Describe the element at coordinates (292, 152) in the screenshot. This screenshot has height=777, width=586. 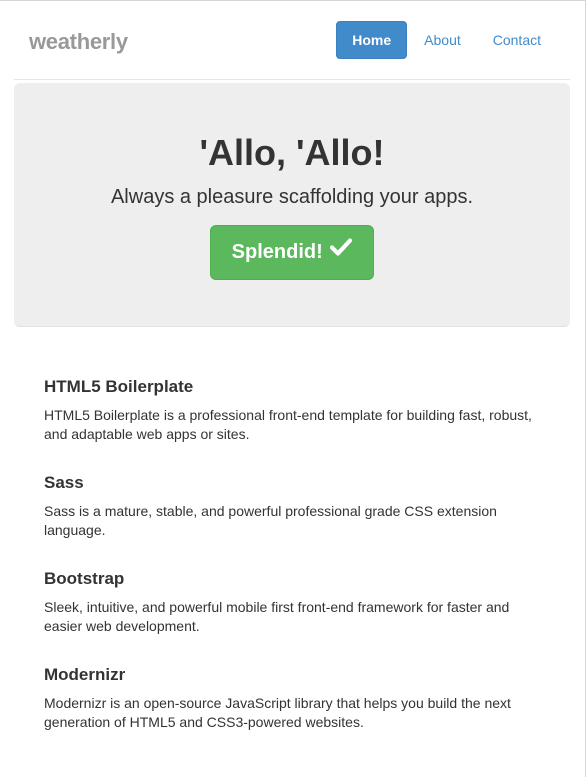
I see `jumbotron-title: 'Allo, 'Allo!` at that location.